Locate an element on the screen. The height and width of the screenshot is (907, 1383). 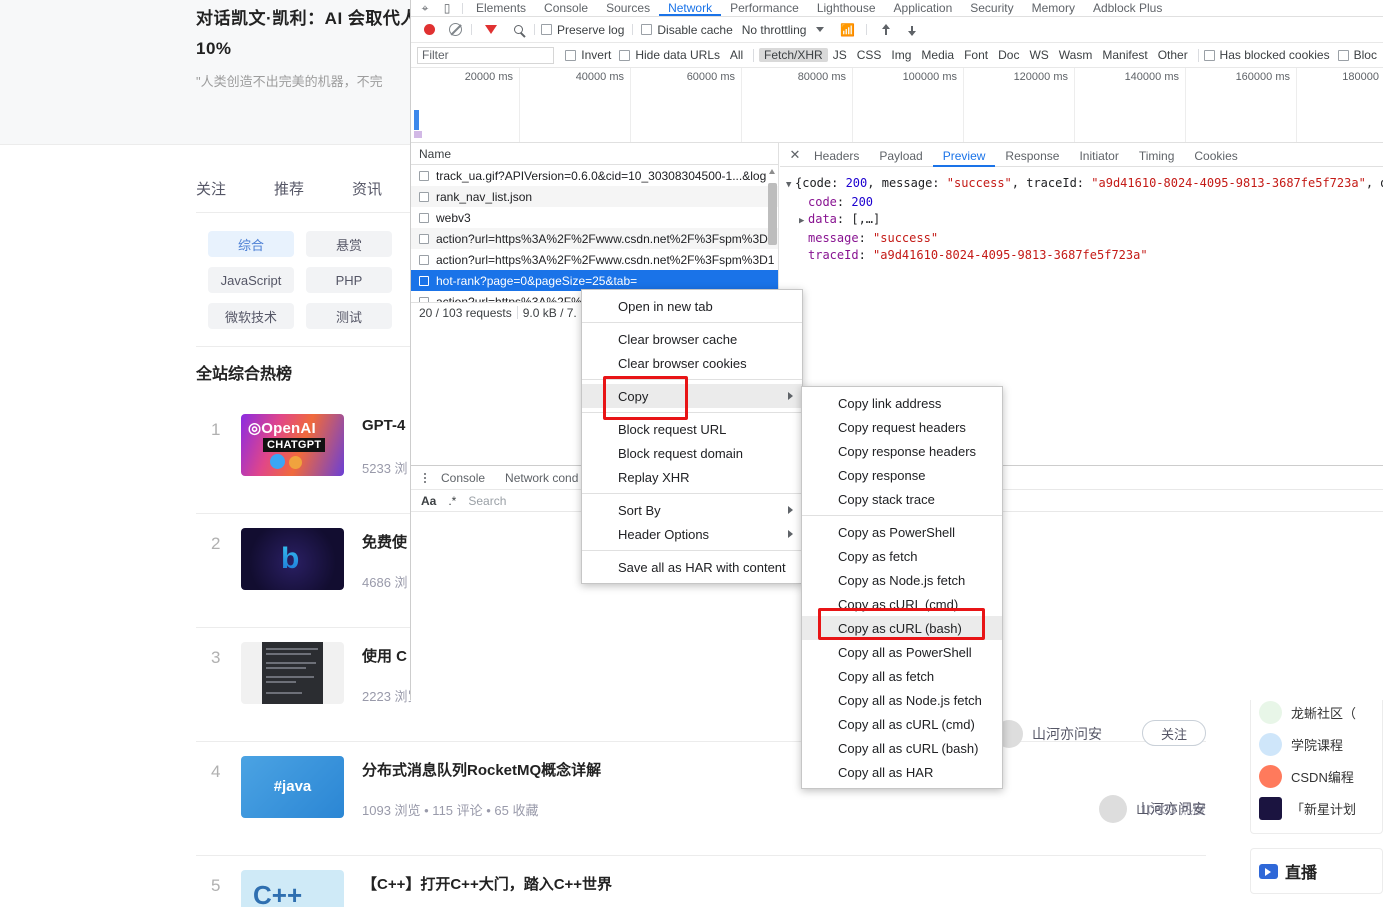
article-author: 山河亦问安 is located at coordinates (1152, 809).